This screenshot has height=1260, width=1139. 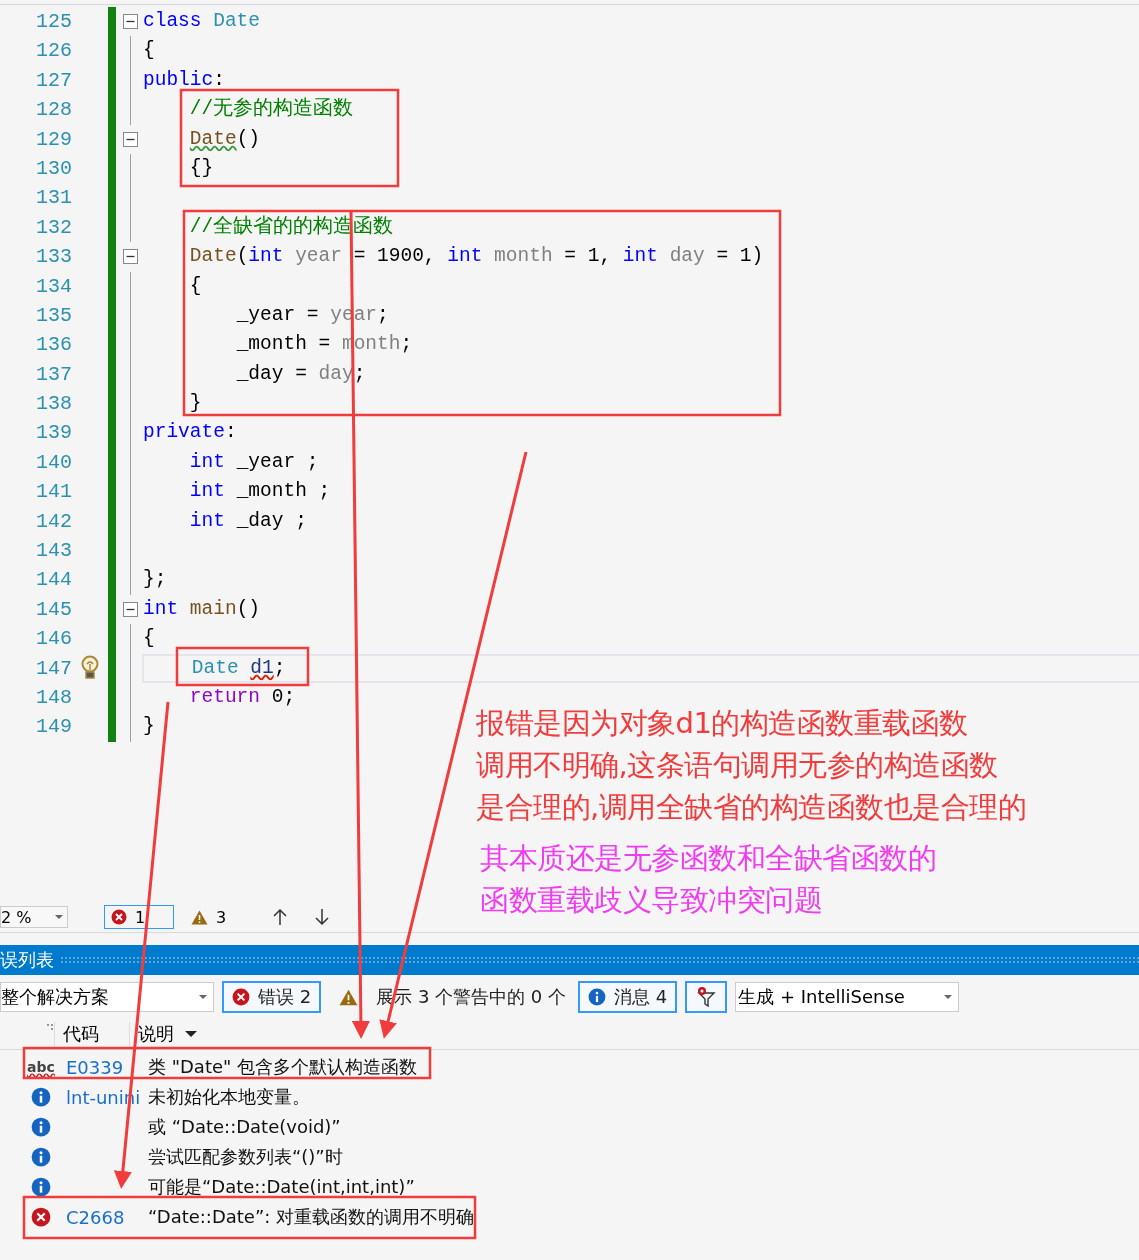 What do you see at coordinates (229, 1096) in the screenshot?
I see `error-description: 未初始化本地变量。` at bounding box center [229, 1096].